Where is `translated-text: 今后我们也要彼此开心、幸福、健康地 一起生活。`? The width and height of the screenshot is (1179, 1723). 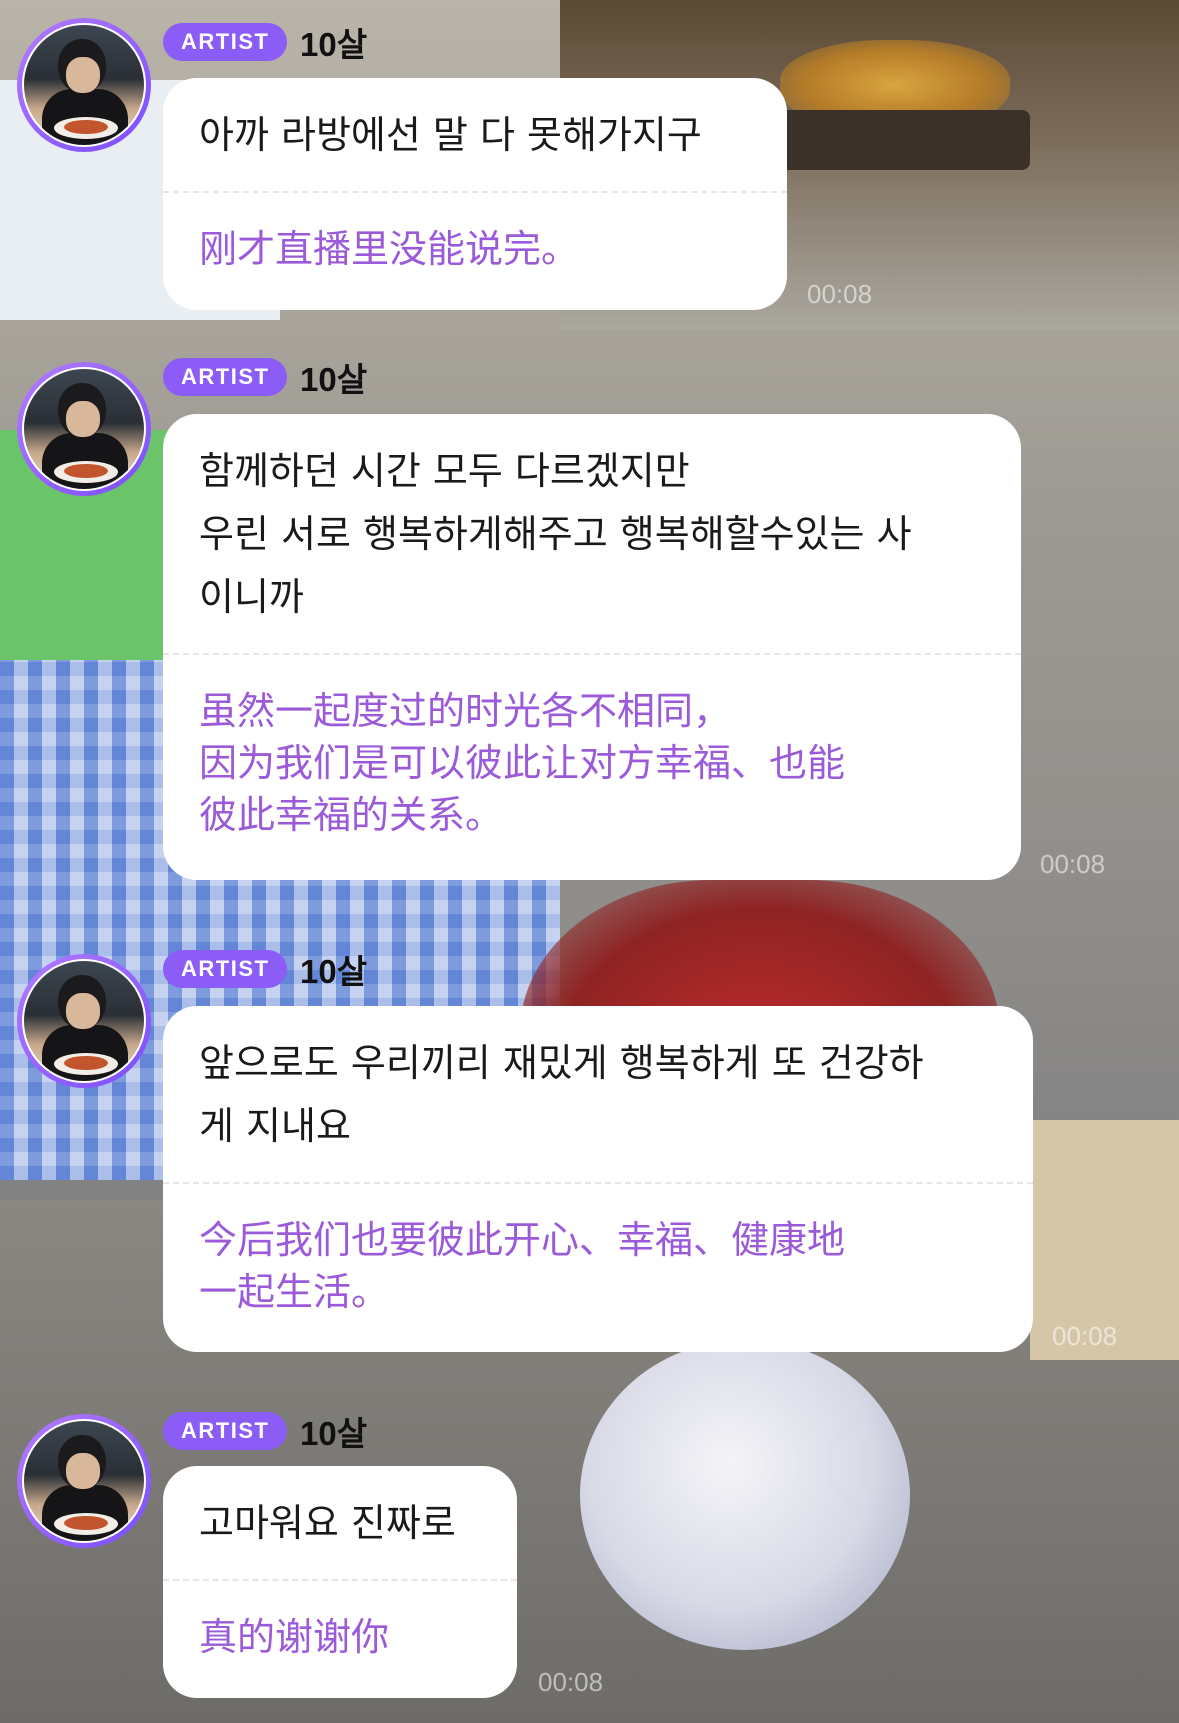
translated-text: 今后我们也要彼此开心、幸福、健康地 一起生活。 is located at coordinates (522, 1266).